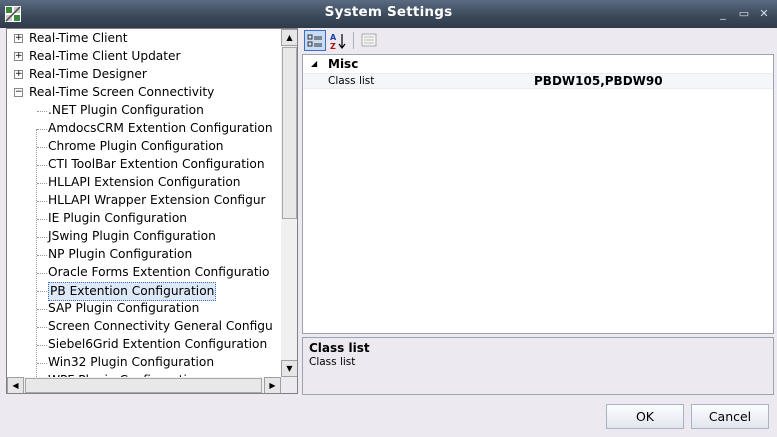 The height and width of the screenshot is (437, 777). I want to click on tree-item-label: Real-Time Client Updater, so click(105, 56).